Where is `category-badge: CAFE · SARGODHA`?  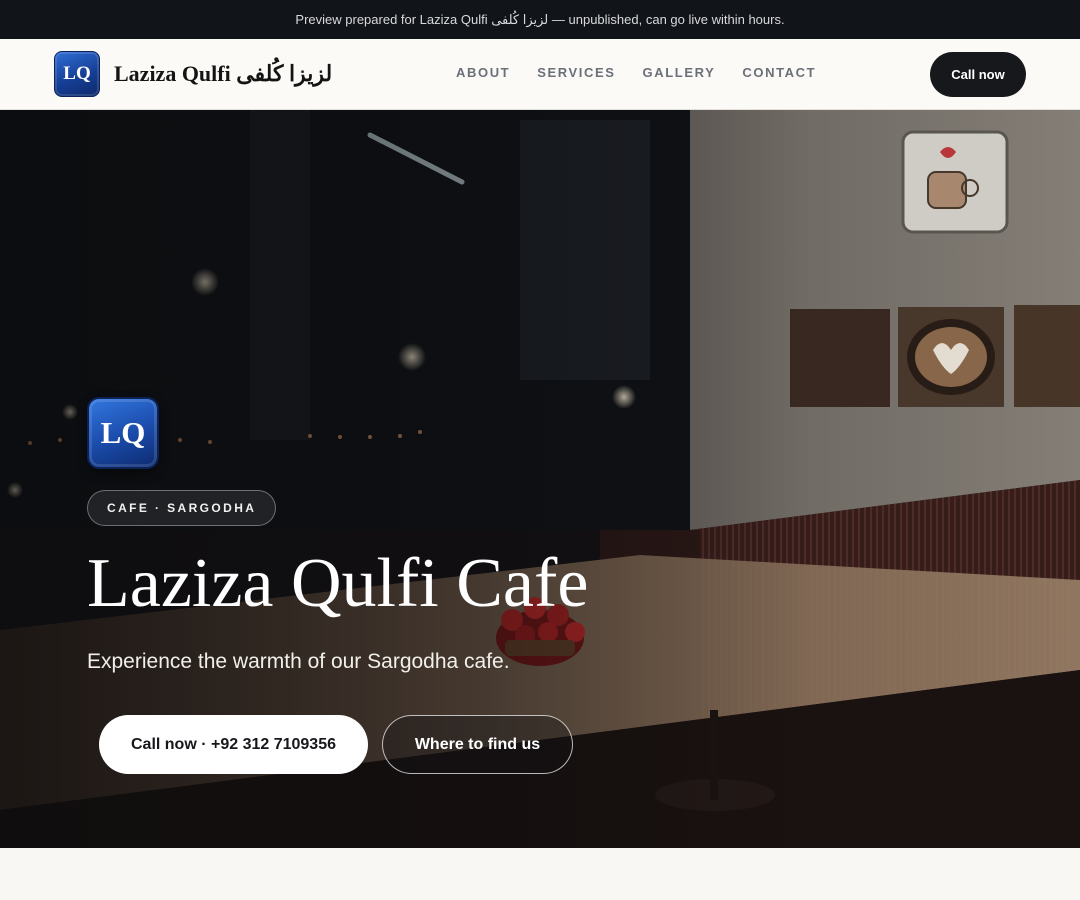
category-badge: CAFE · SARGODHA is located at coordinates (182, 508).